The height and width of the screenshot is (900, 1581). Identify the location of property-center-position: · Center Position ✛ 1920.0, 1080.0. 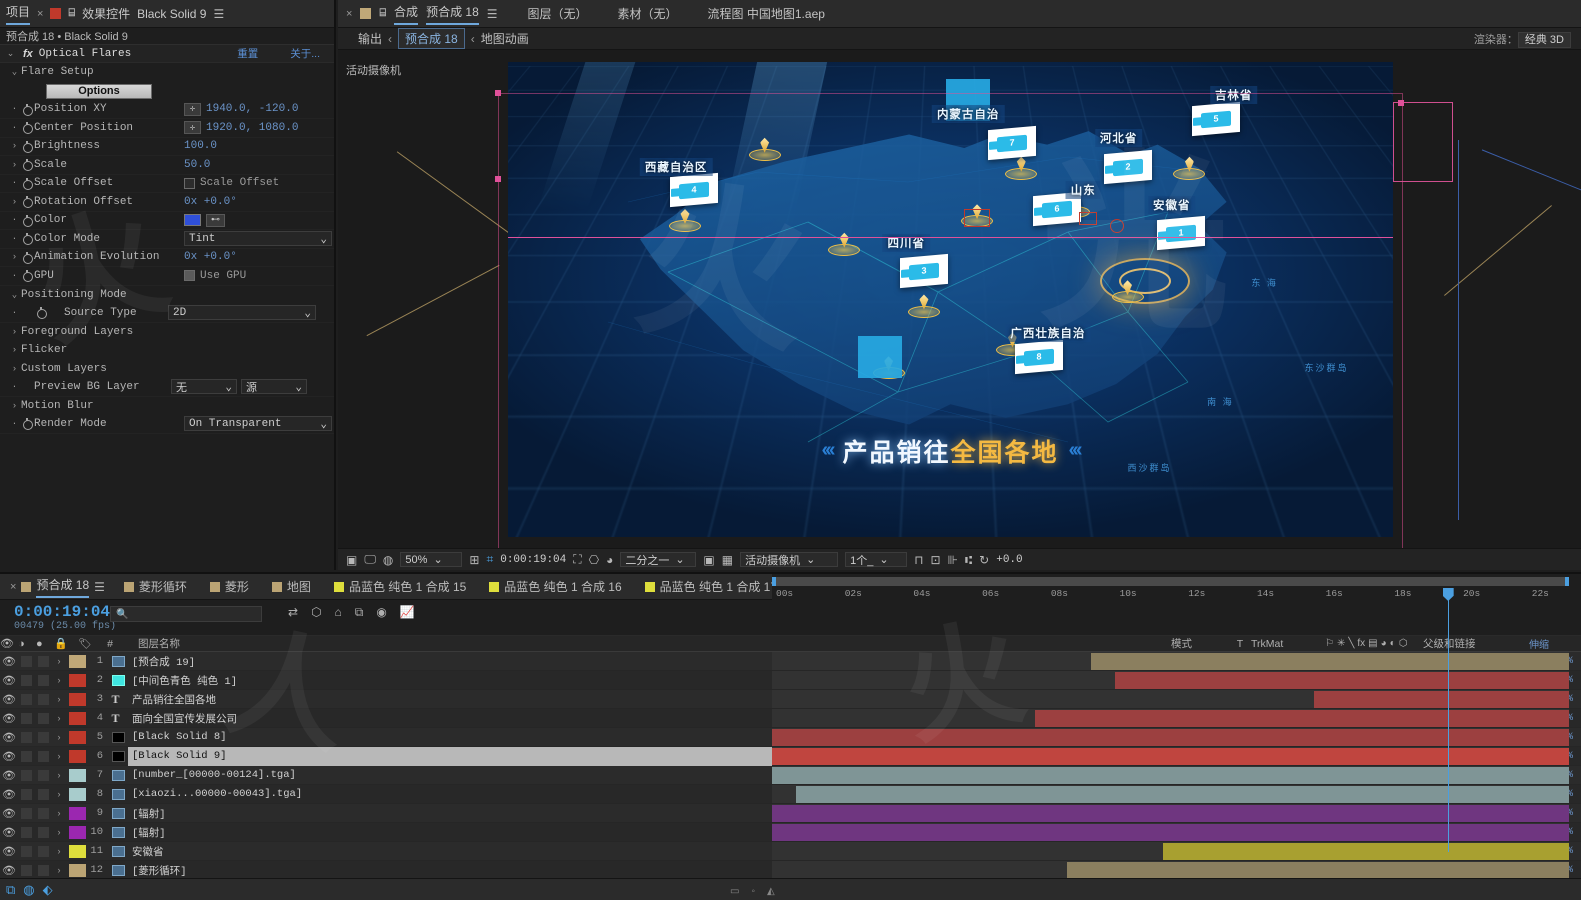
(167, 128).